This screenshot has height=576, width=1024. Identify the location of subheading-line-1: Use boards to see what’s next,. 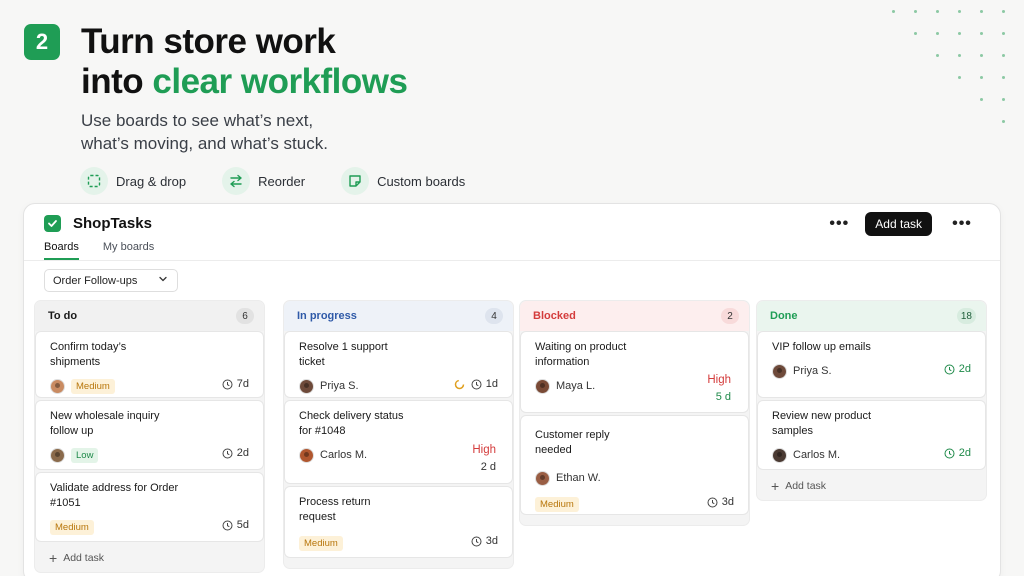
(197, 120).